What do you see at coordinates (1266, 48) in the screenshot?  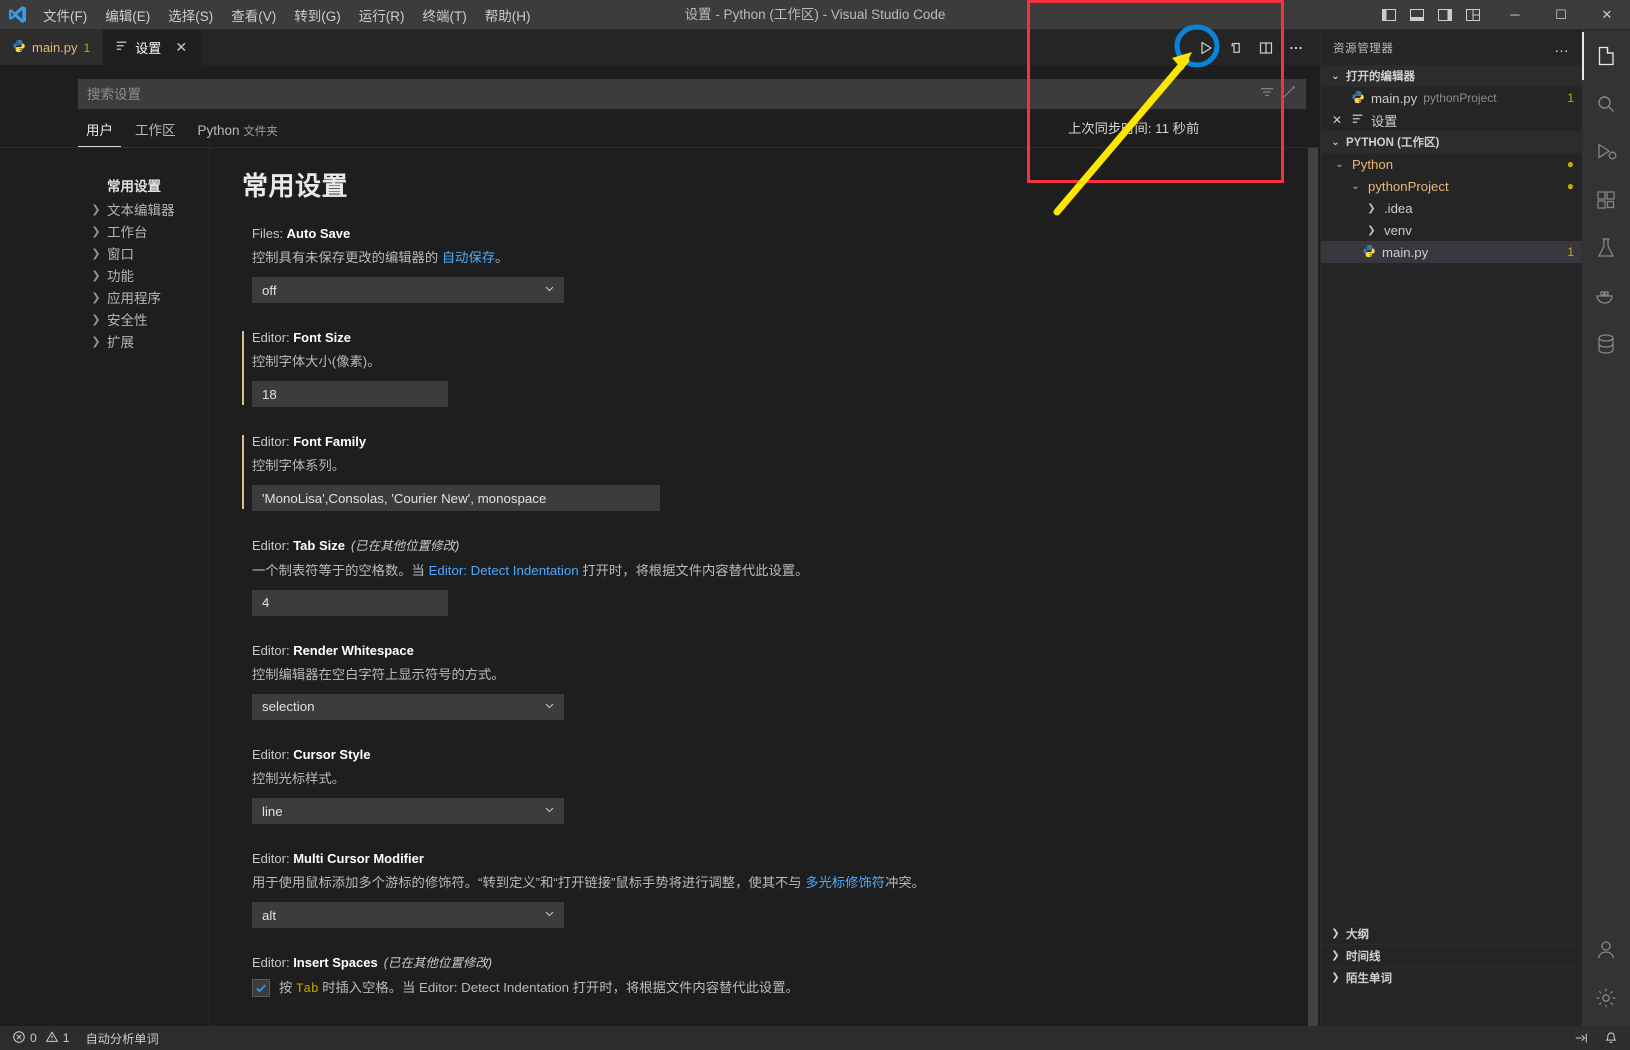 I see `split-editor-icon` at bounding box center [1266, 48].